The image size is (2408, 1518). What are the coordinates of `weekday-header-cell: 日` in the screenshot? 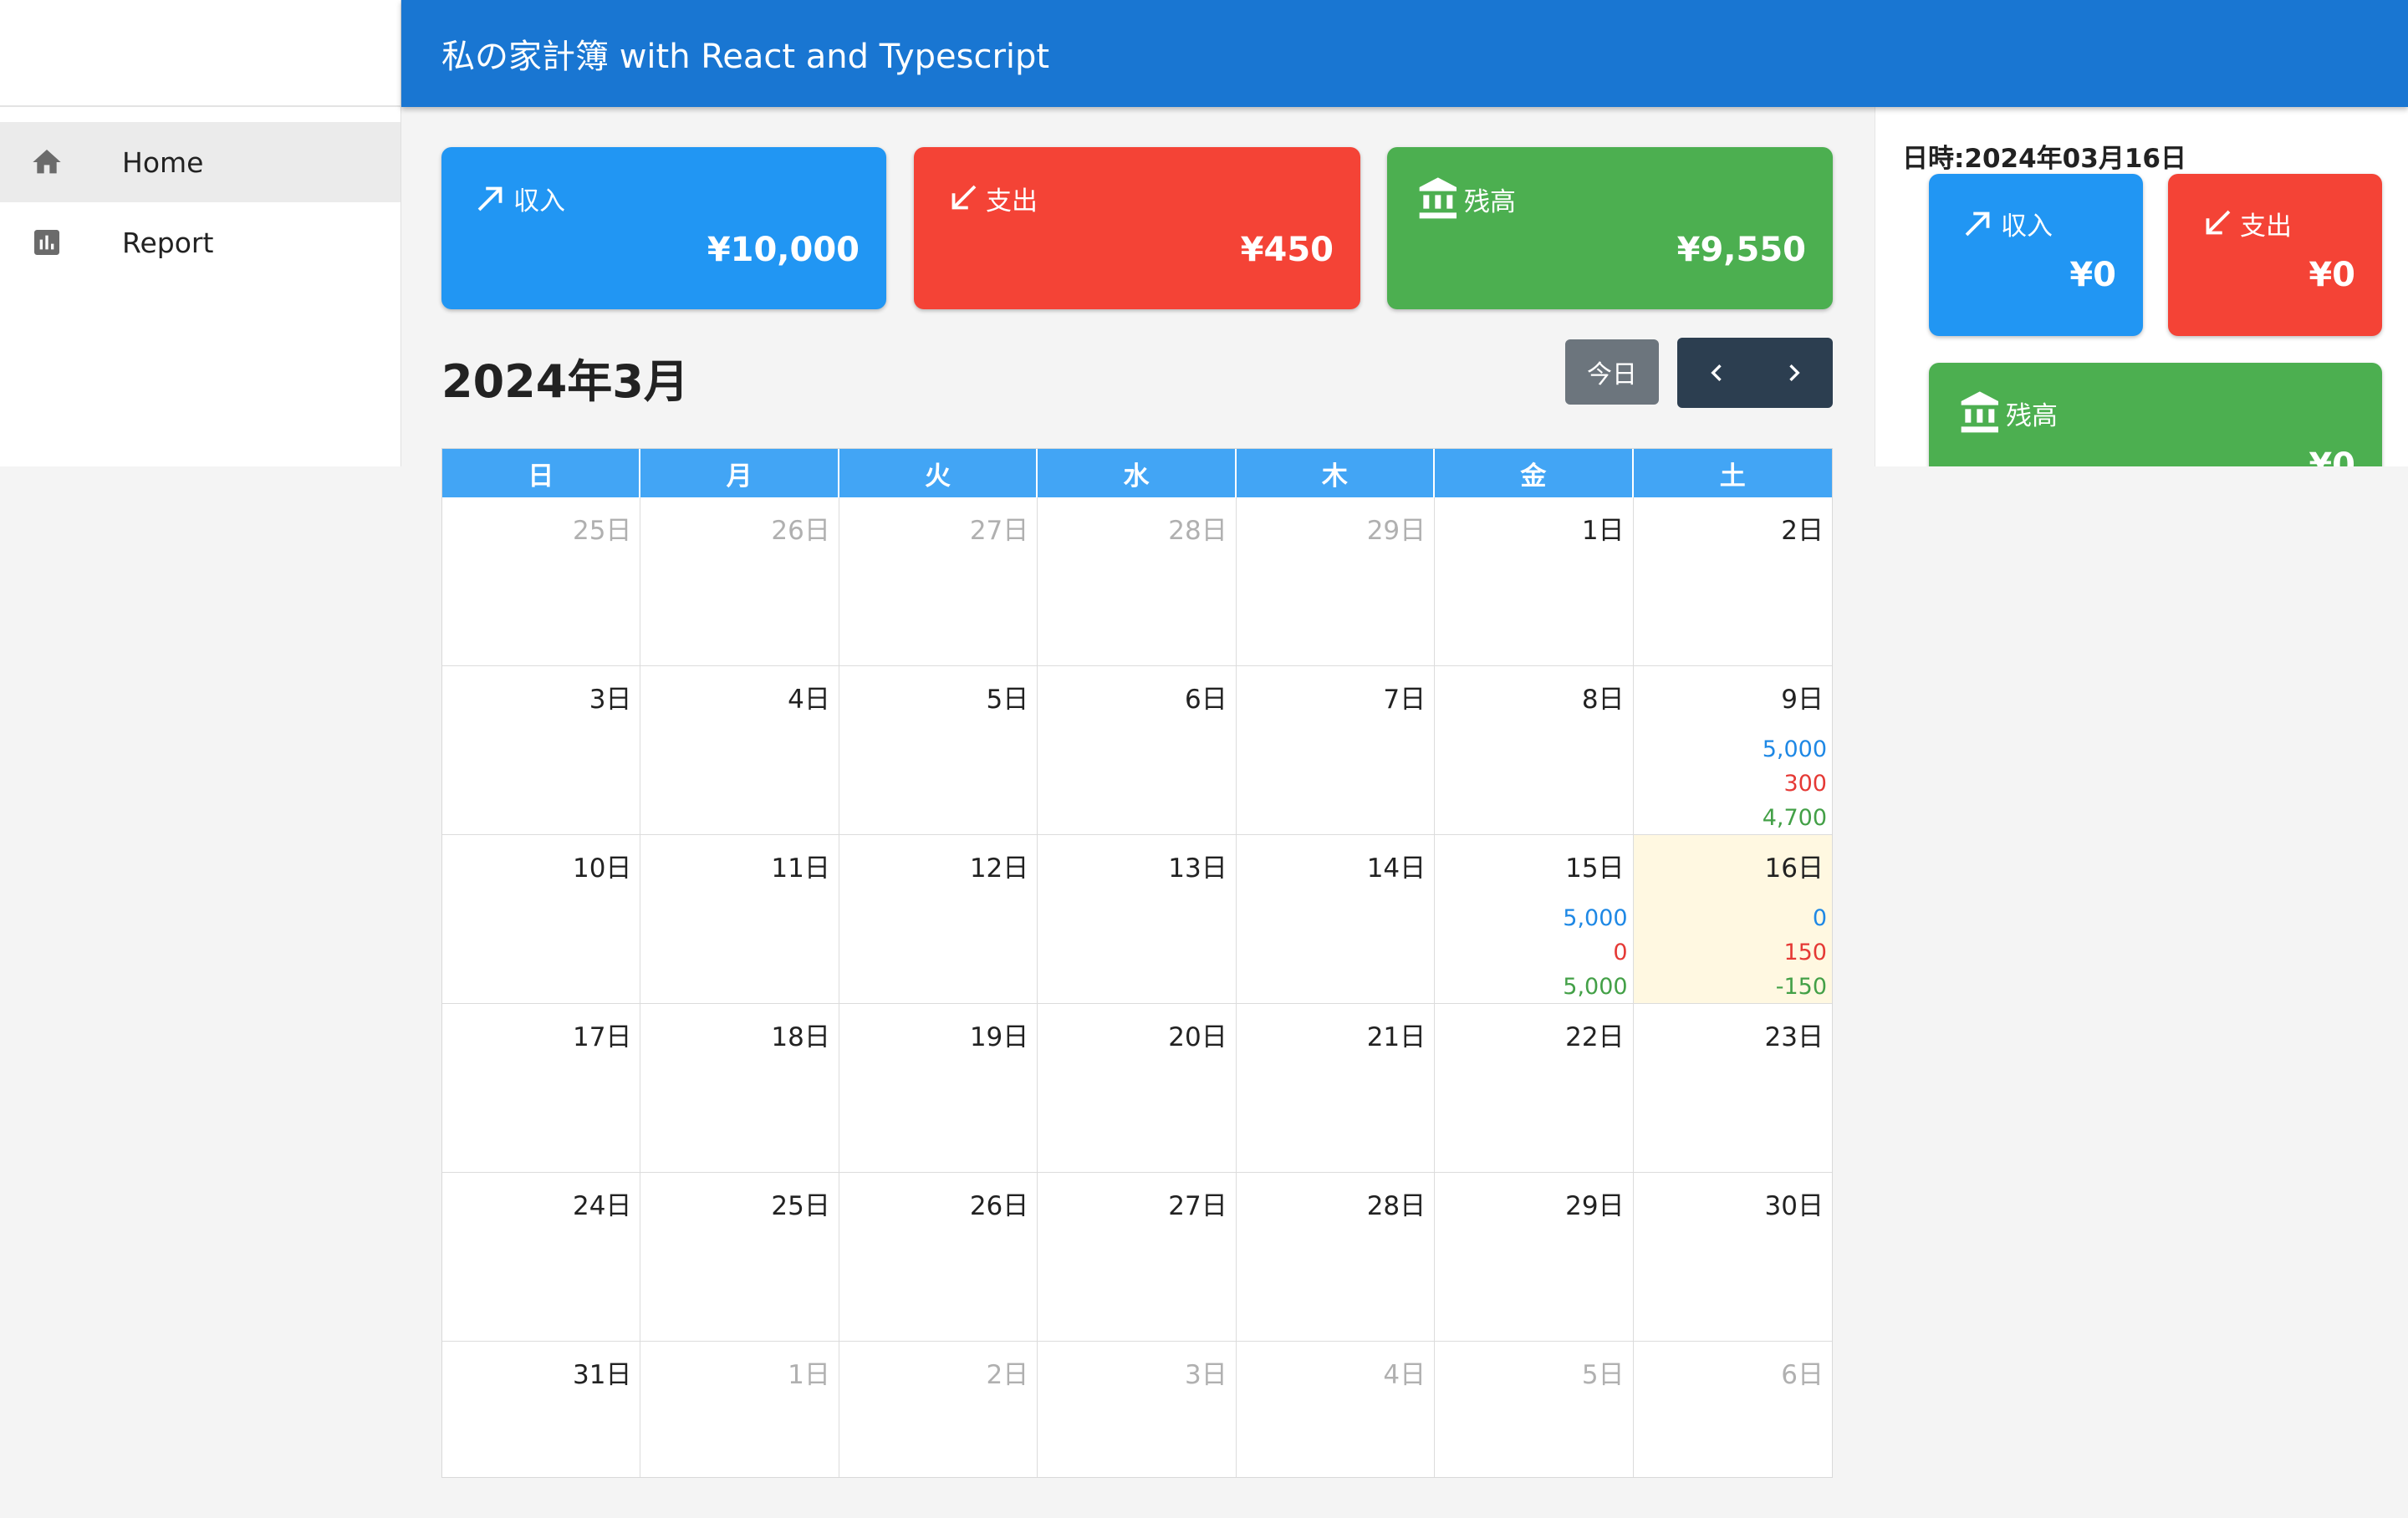 It's located at (542, 473).